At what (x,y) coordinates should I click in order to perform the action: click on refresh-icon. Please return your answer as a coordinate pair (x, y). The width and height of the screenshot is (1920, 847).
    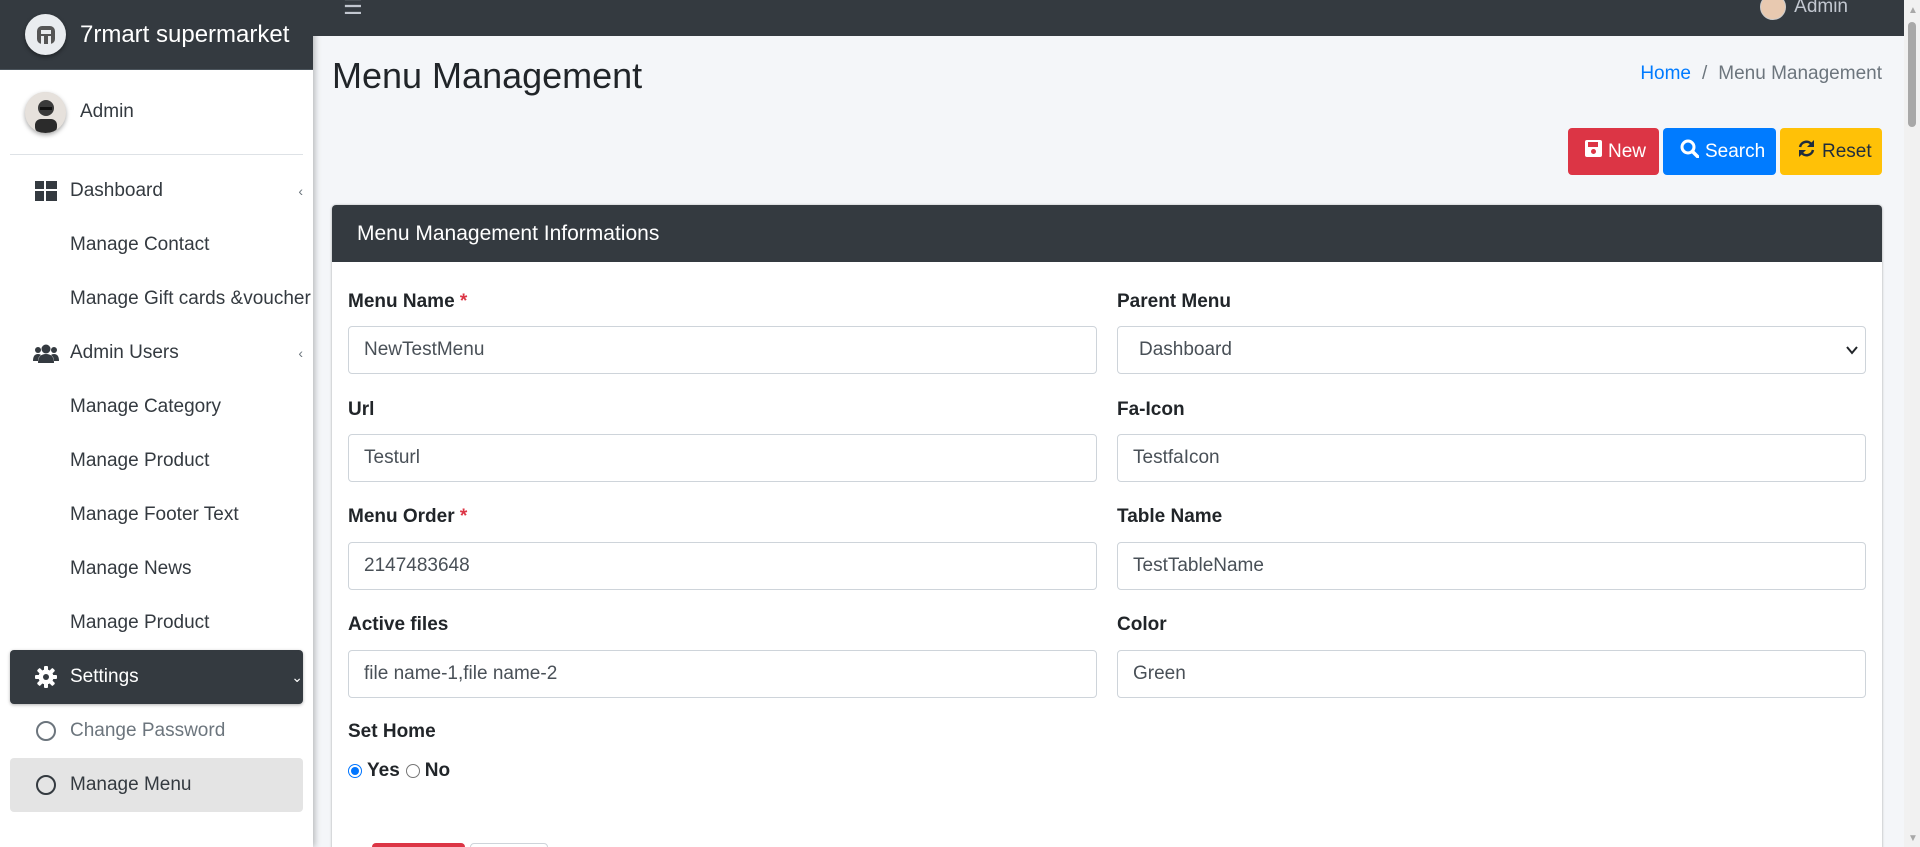
    Looking at the image, I should click on (1806, 151).